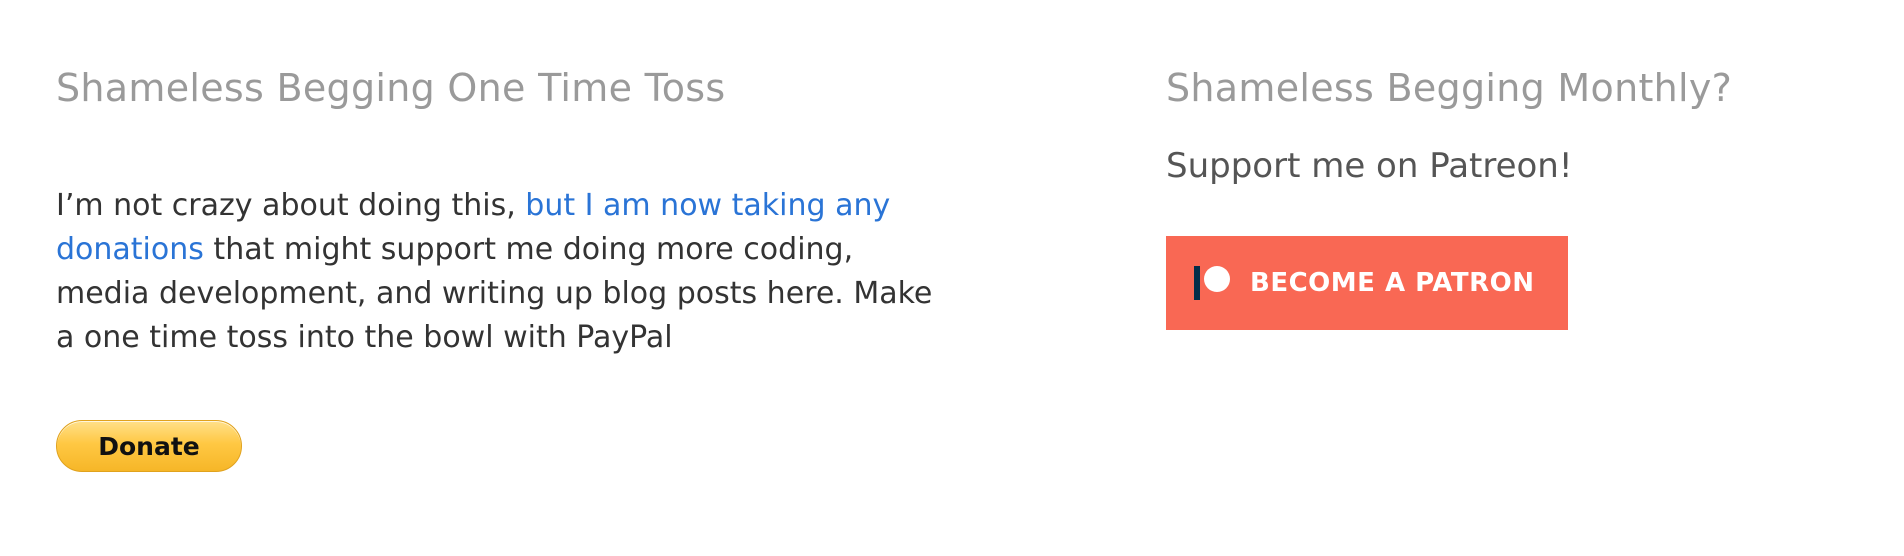 This screenshot has width=1904, height=556. What do you see at coordinates (1369, 166) in the screenshot?
I see `patreon-subtitle: Support me on Patreon!` at bounding box center [1369, 166].